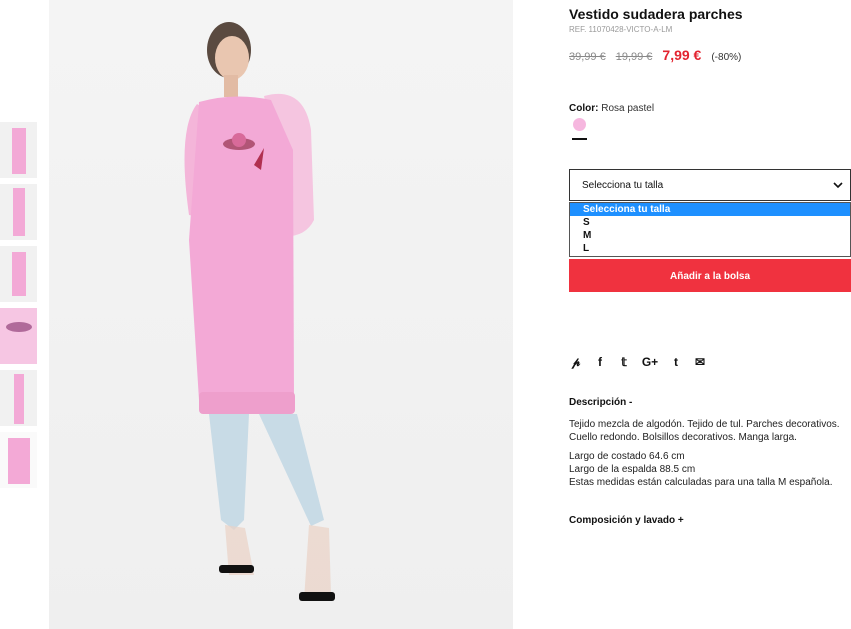  What do you see at coordinates (726, 57) in the screenshot?
I see `discount-badge: (-80%)` at bounding box center [726, 57].